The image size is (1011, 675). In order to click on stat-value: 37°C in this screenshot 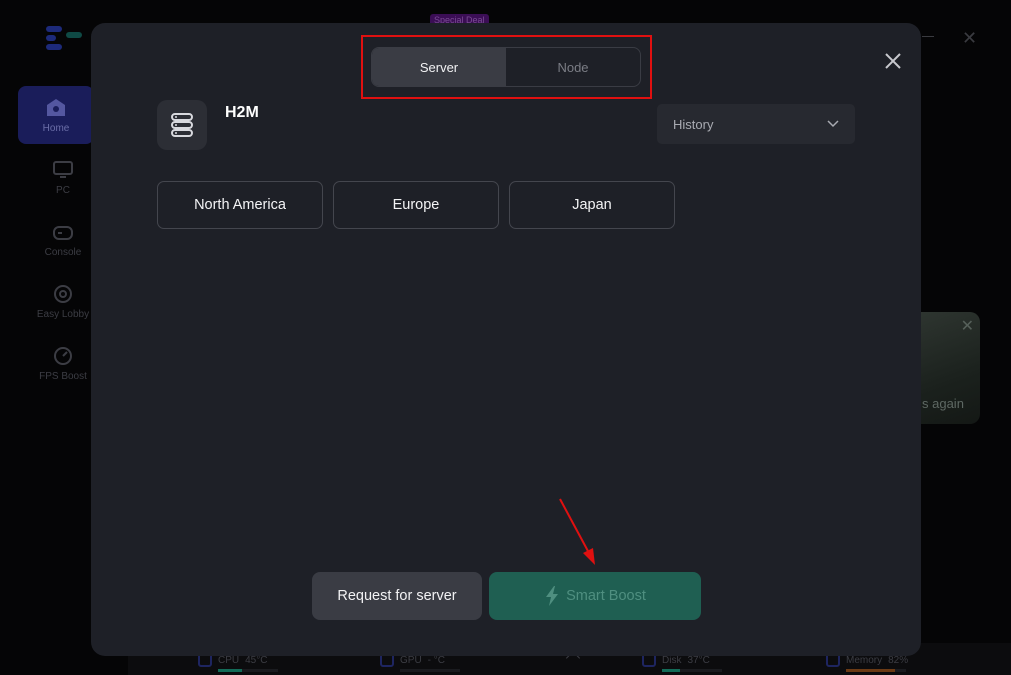, I will do `click(698, 660)`.